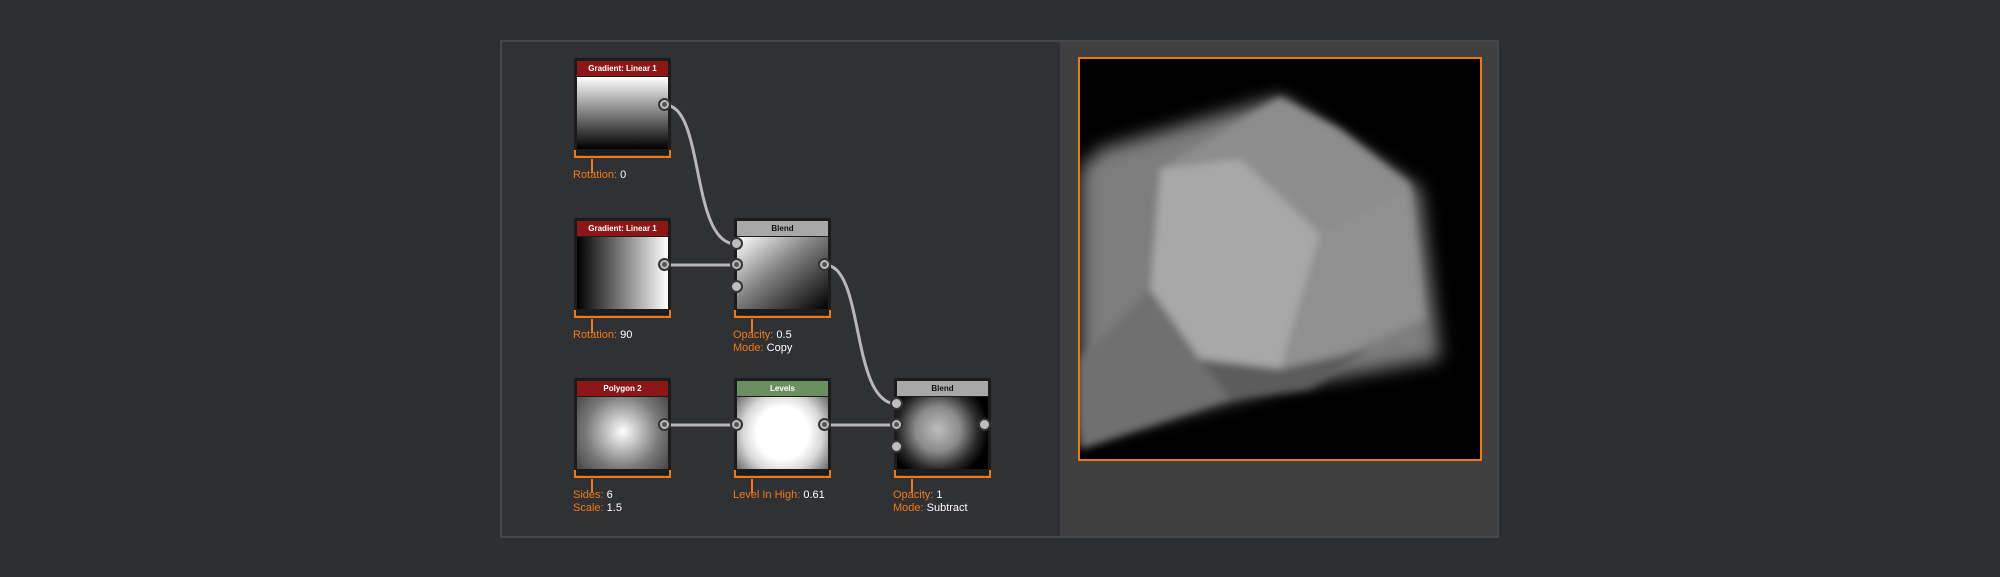 This screenshot has height=577, width=2000. I want to click on preview-render, so click(1280, 259).